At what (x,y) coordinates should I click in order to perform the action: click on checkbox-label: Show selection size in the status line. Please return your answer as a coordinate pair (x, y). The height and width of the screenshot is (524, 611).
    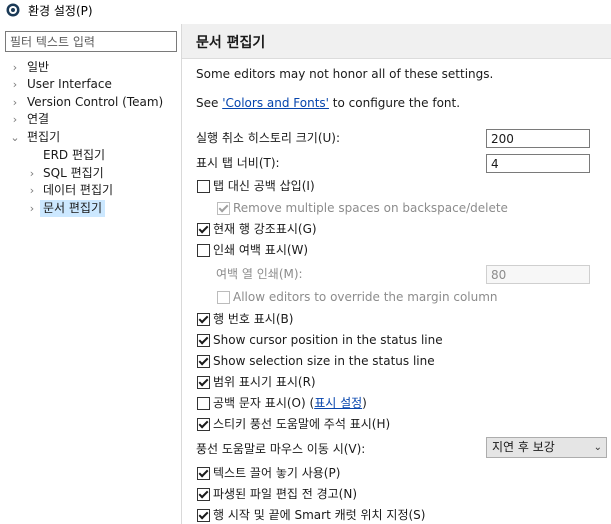
    Looking at the image, I should click on (324, 361).